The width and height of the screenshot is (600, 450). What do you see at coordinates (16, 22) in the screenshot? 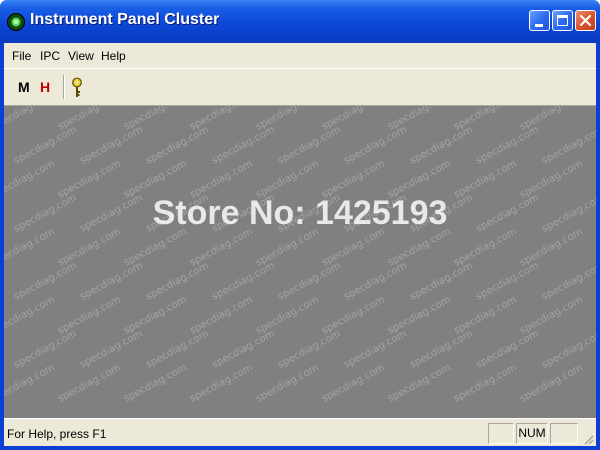
I see `app-icon` at bounding box center [16, 22].